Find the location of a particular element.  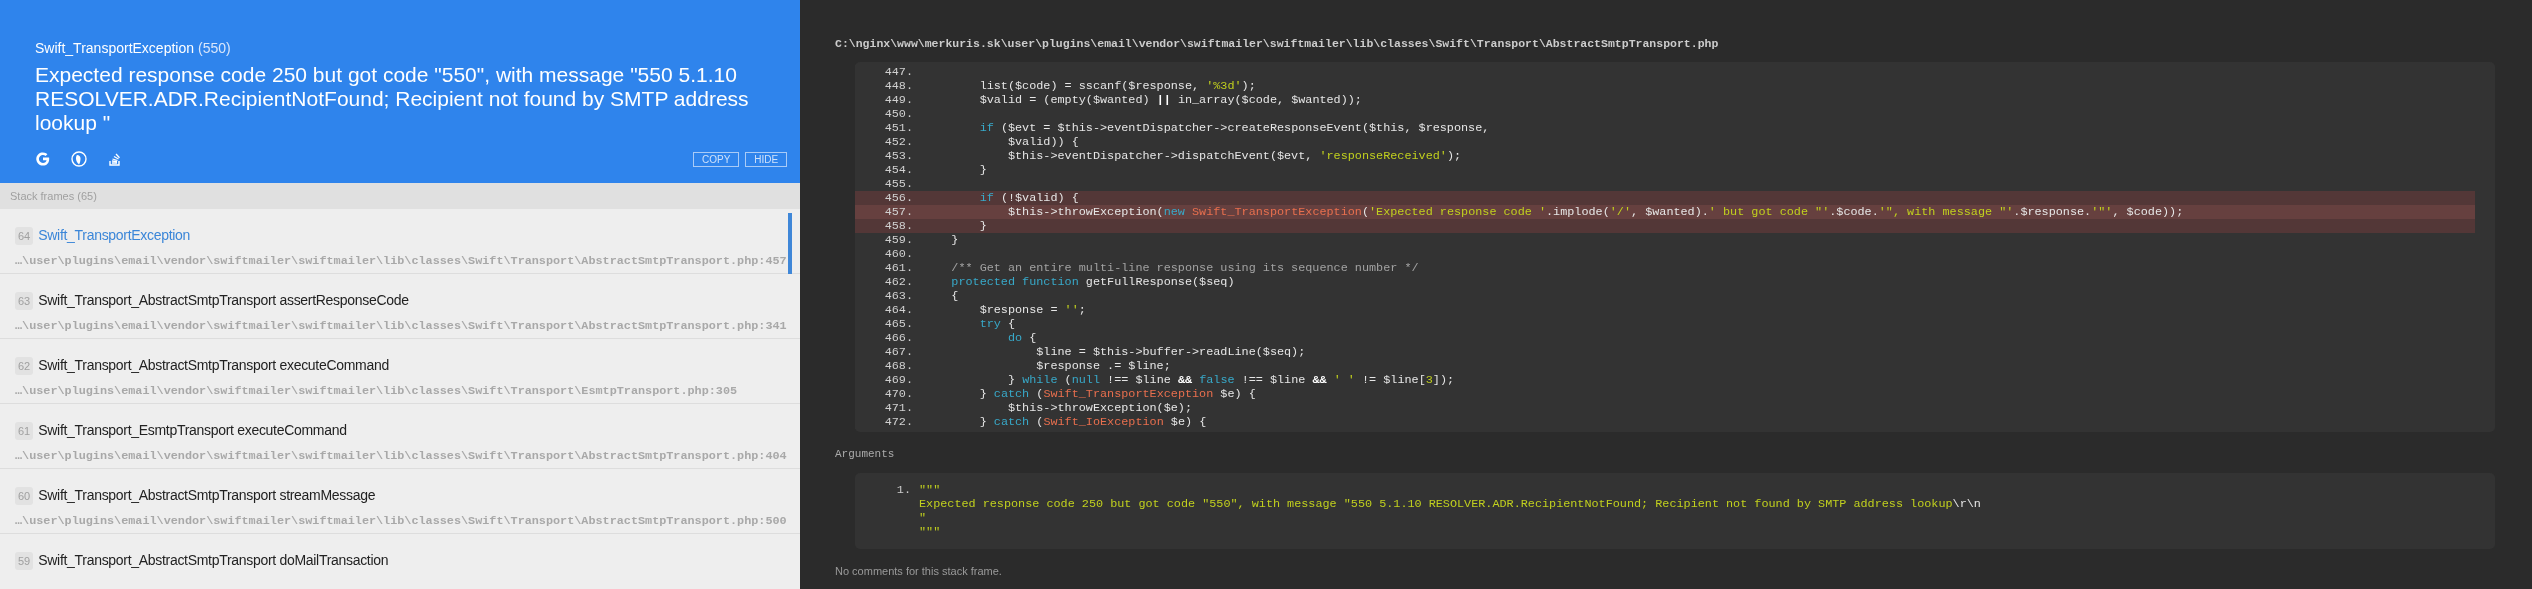

google-icon is located at coordinates (43, 159).